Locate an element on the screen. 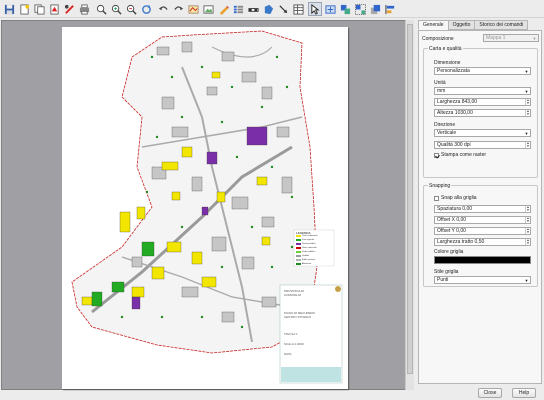 The width and height of the screenshot is (544, 400). qualita-spinbox: Qualità 300 dpi ▲ ▼ is located at coordinates (482, 145).